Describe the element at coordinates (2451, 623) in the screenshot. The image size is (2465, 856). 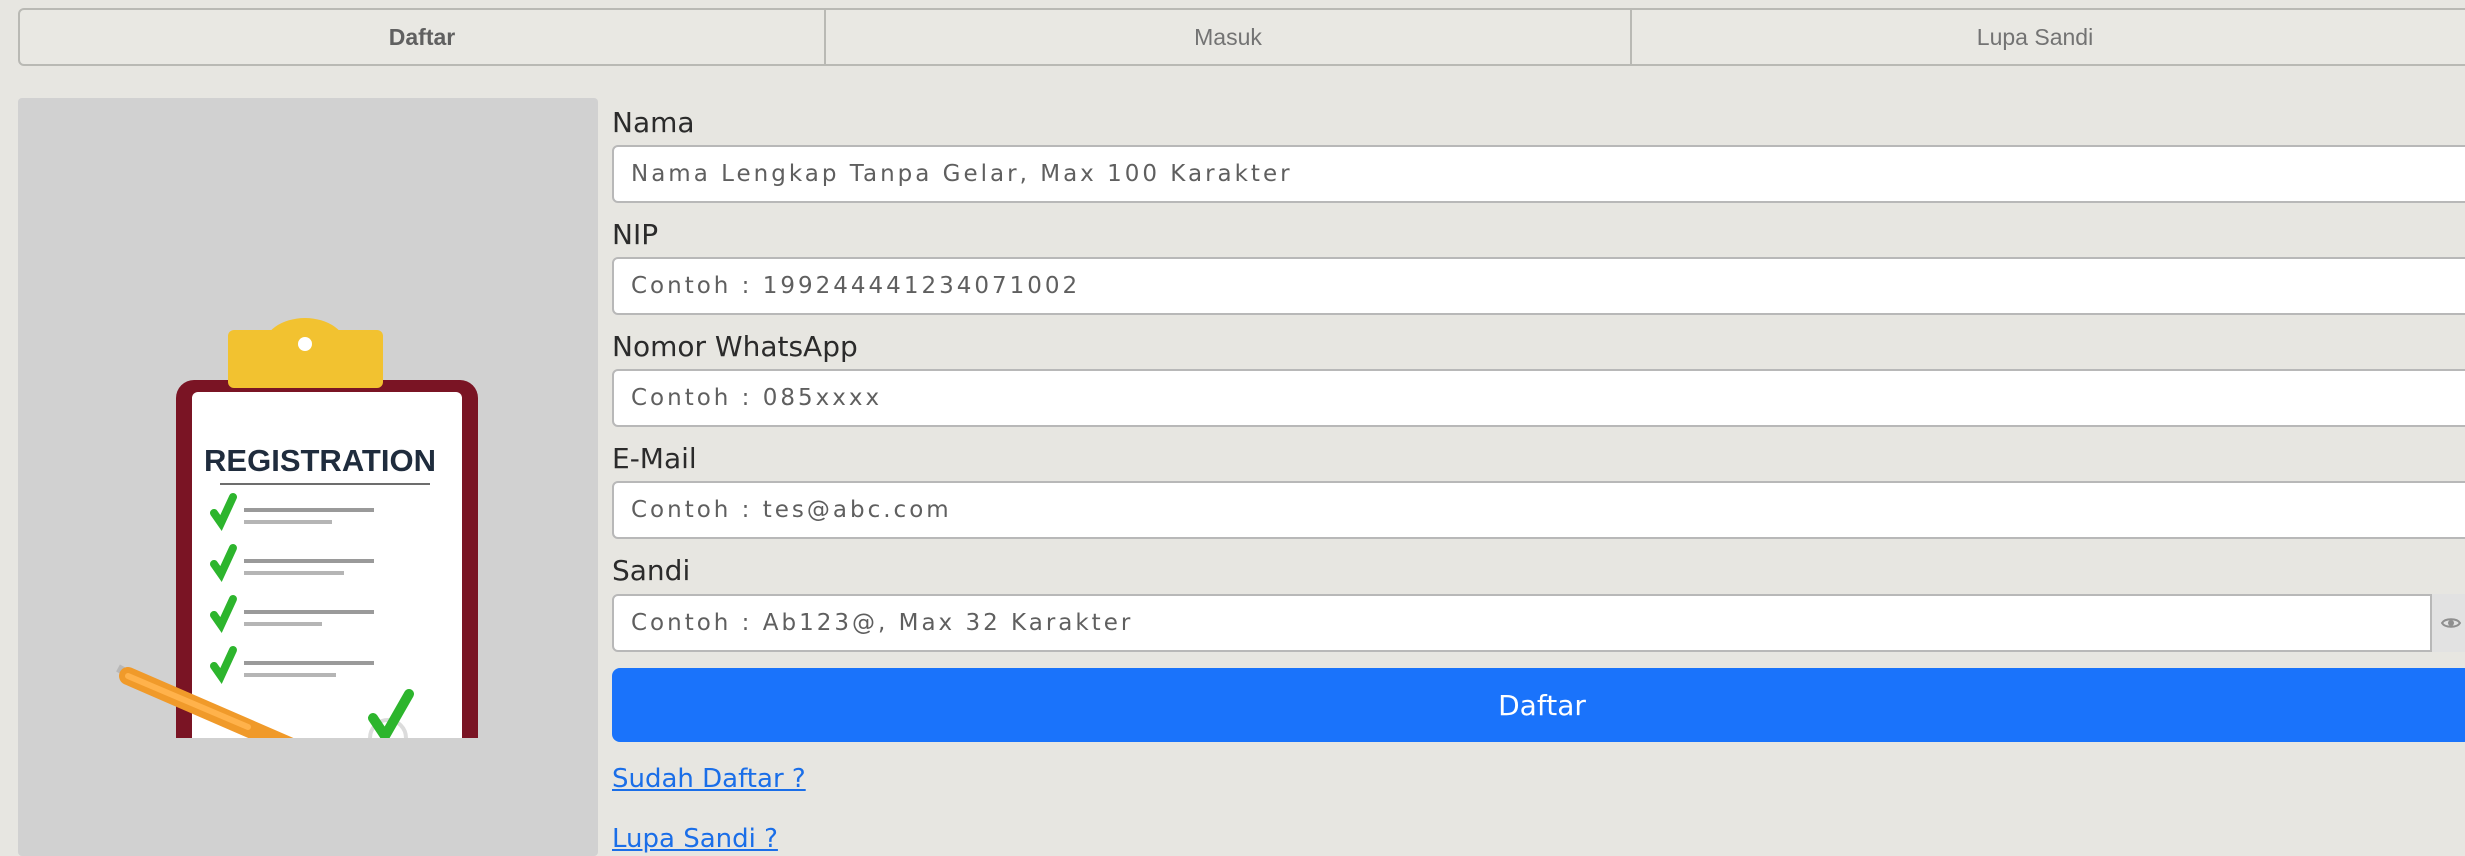
I see `eye-icon` at that location.